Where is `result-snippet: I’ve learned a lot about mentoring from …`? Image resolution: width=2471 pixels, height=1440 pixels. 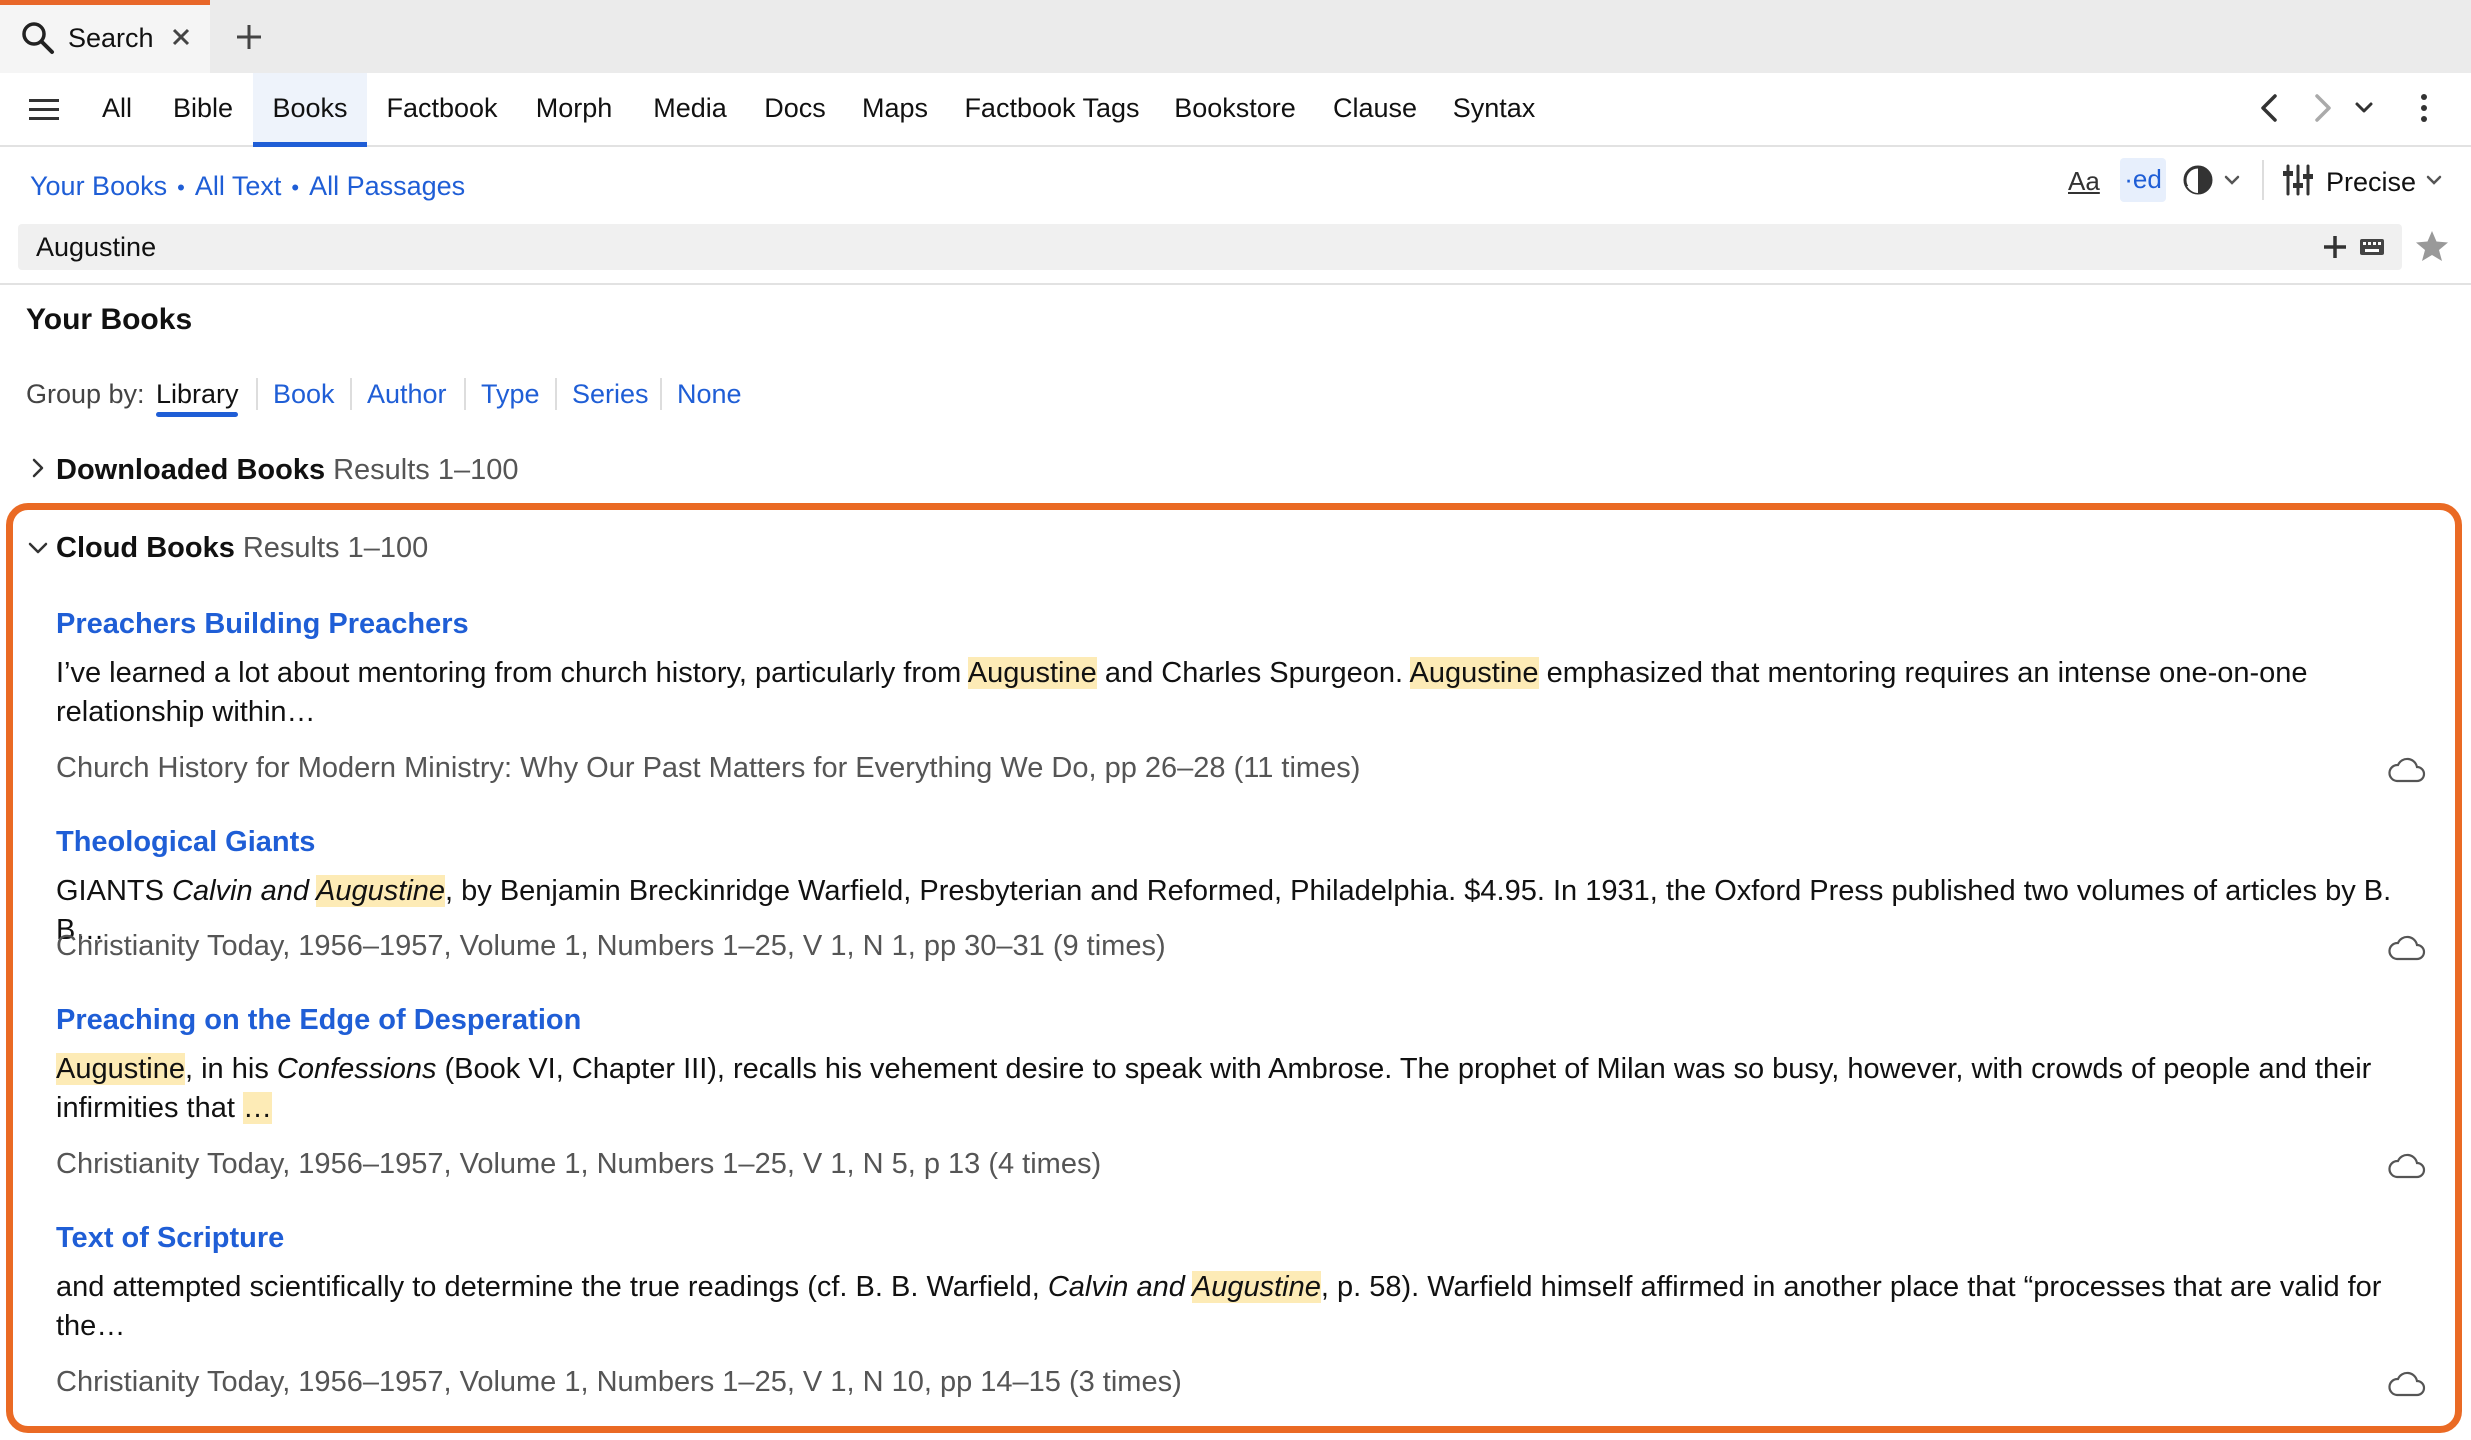 result-snippet: I’ve learned a lot about mentoring from … is located at coordinates (1226, 693).